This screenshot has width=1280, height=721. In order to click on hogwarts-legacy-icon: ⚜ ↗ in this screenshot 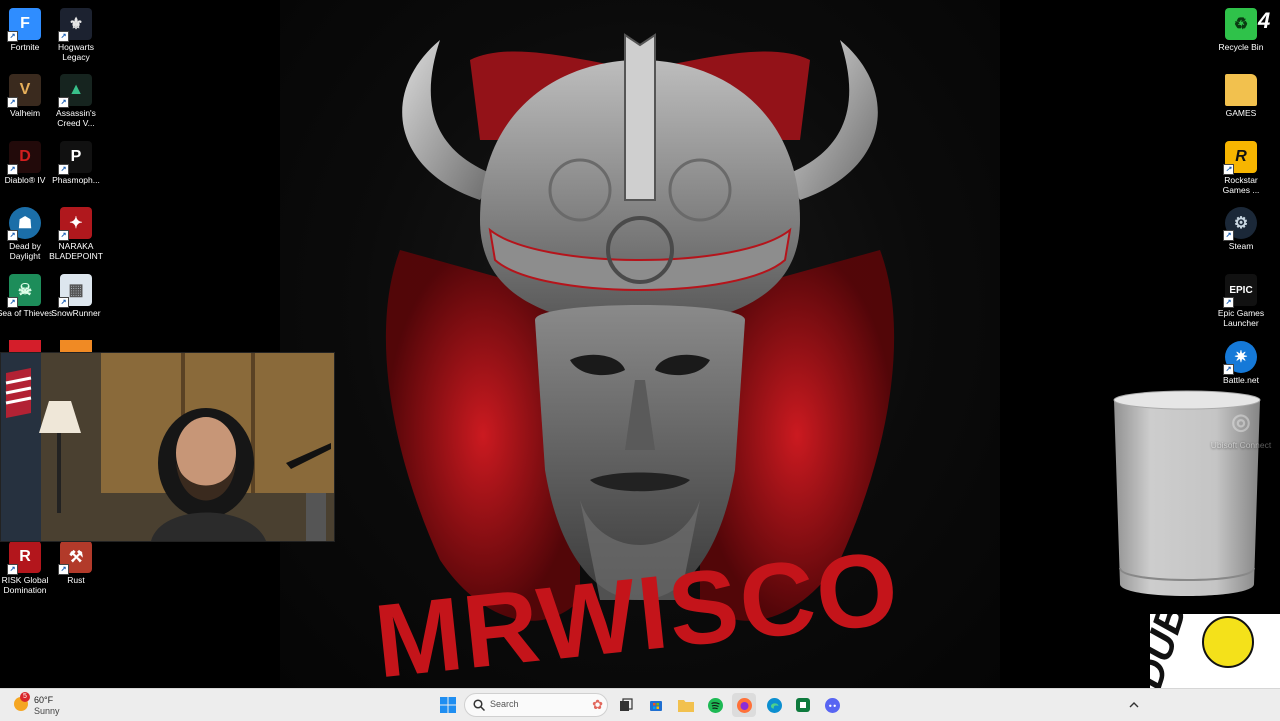, I will do `click(75, 25)`.